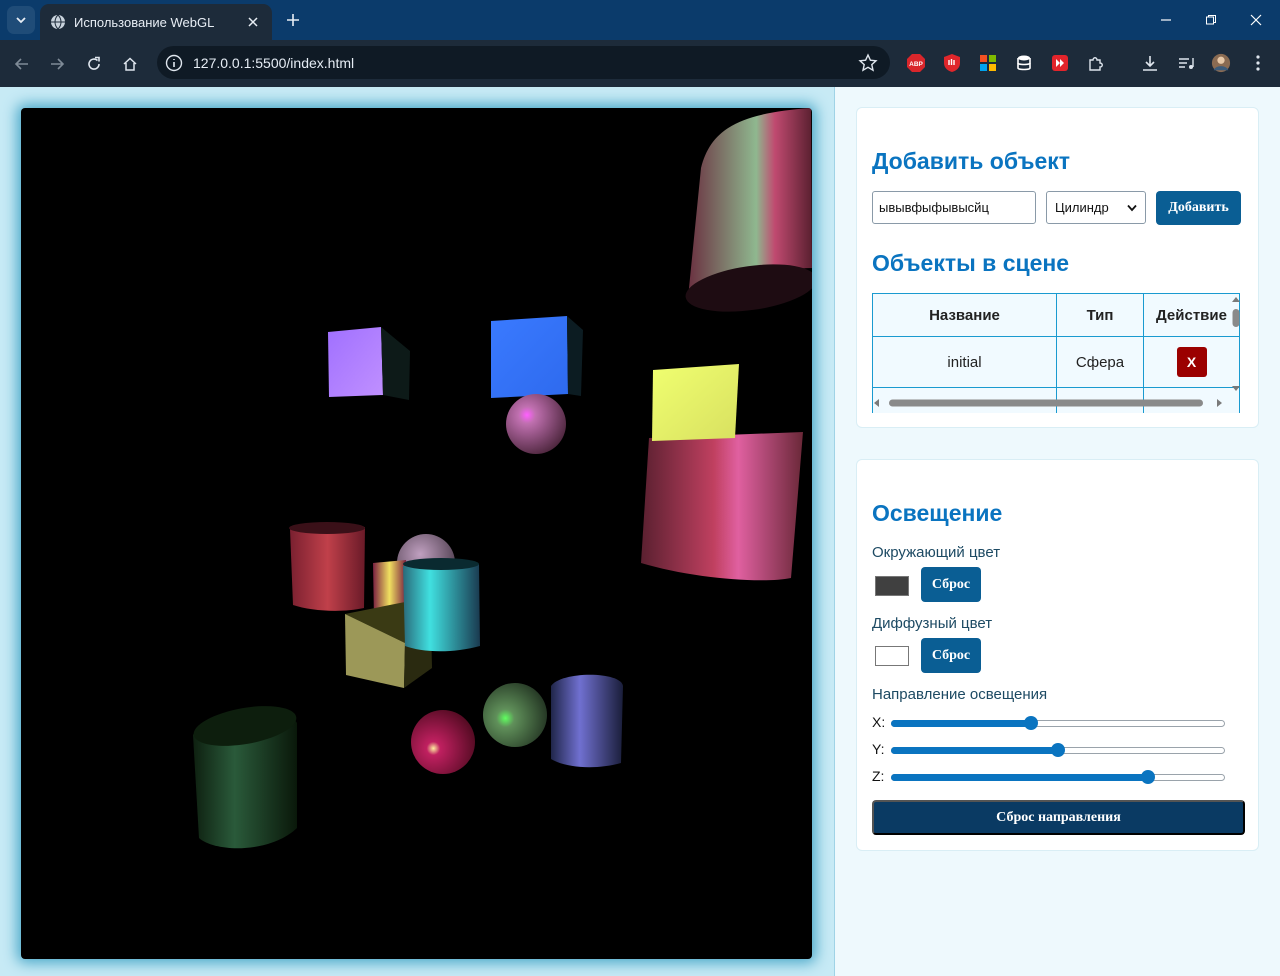 This screenshot has height=976, width=1280. Describe the element at coordinates (964, 315) in the screenshot. I see `column-header: Название` at that location.